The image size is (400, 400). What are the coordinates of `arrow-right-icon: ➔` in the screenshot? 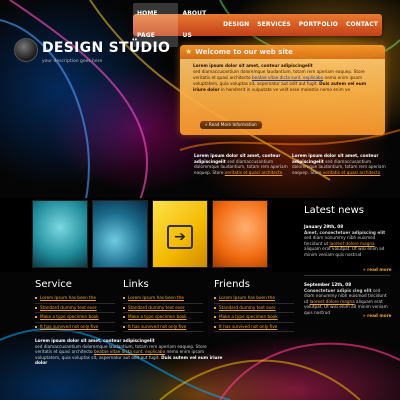 It's located at (180, 237).